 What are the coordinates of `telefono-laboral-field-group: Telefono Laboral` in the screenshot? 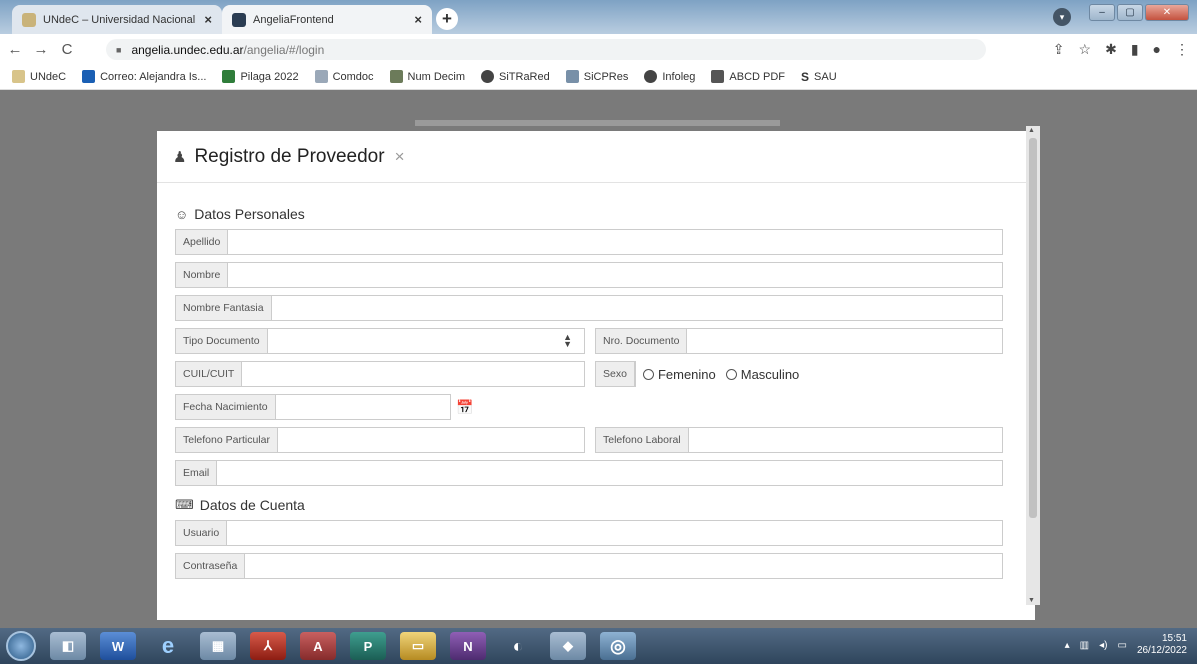 It's located at (799, 440).